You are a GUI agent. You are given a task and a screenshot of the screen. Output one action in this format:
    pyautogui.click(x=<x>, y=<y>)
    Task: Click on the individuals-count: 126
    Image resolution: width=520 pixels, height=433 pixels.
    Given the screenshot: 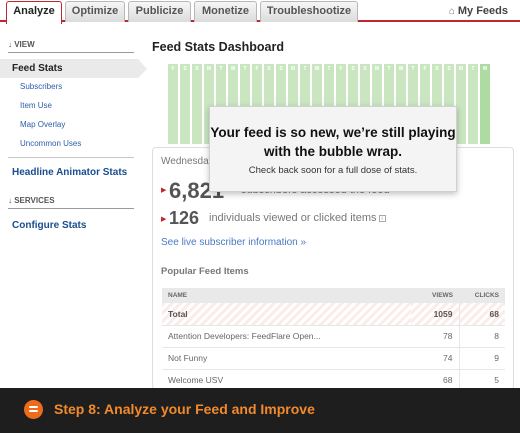 What is the action you would take?
    pyautogui.click(x=184, y=218)
    